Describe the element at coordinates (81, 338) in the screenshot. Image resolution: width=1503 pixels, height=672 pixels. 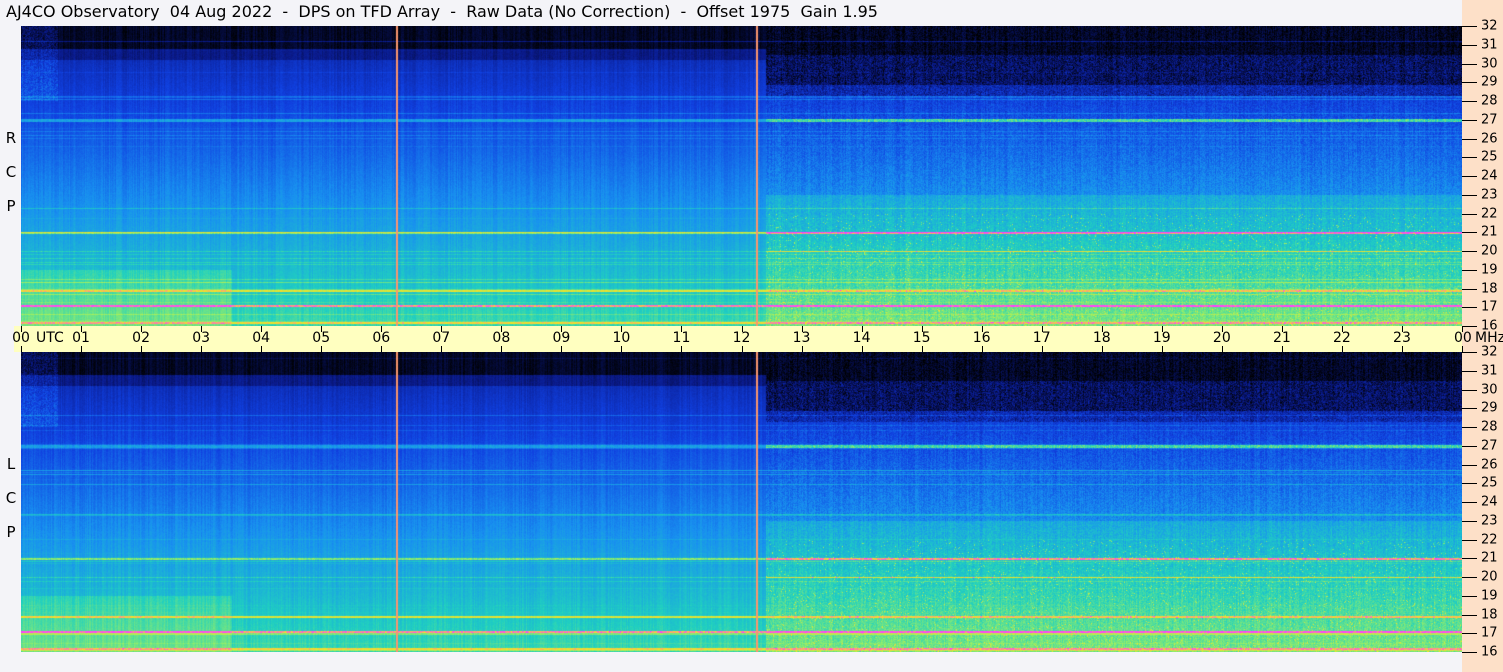
I see `time-tick-label: 01` at that location.